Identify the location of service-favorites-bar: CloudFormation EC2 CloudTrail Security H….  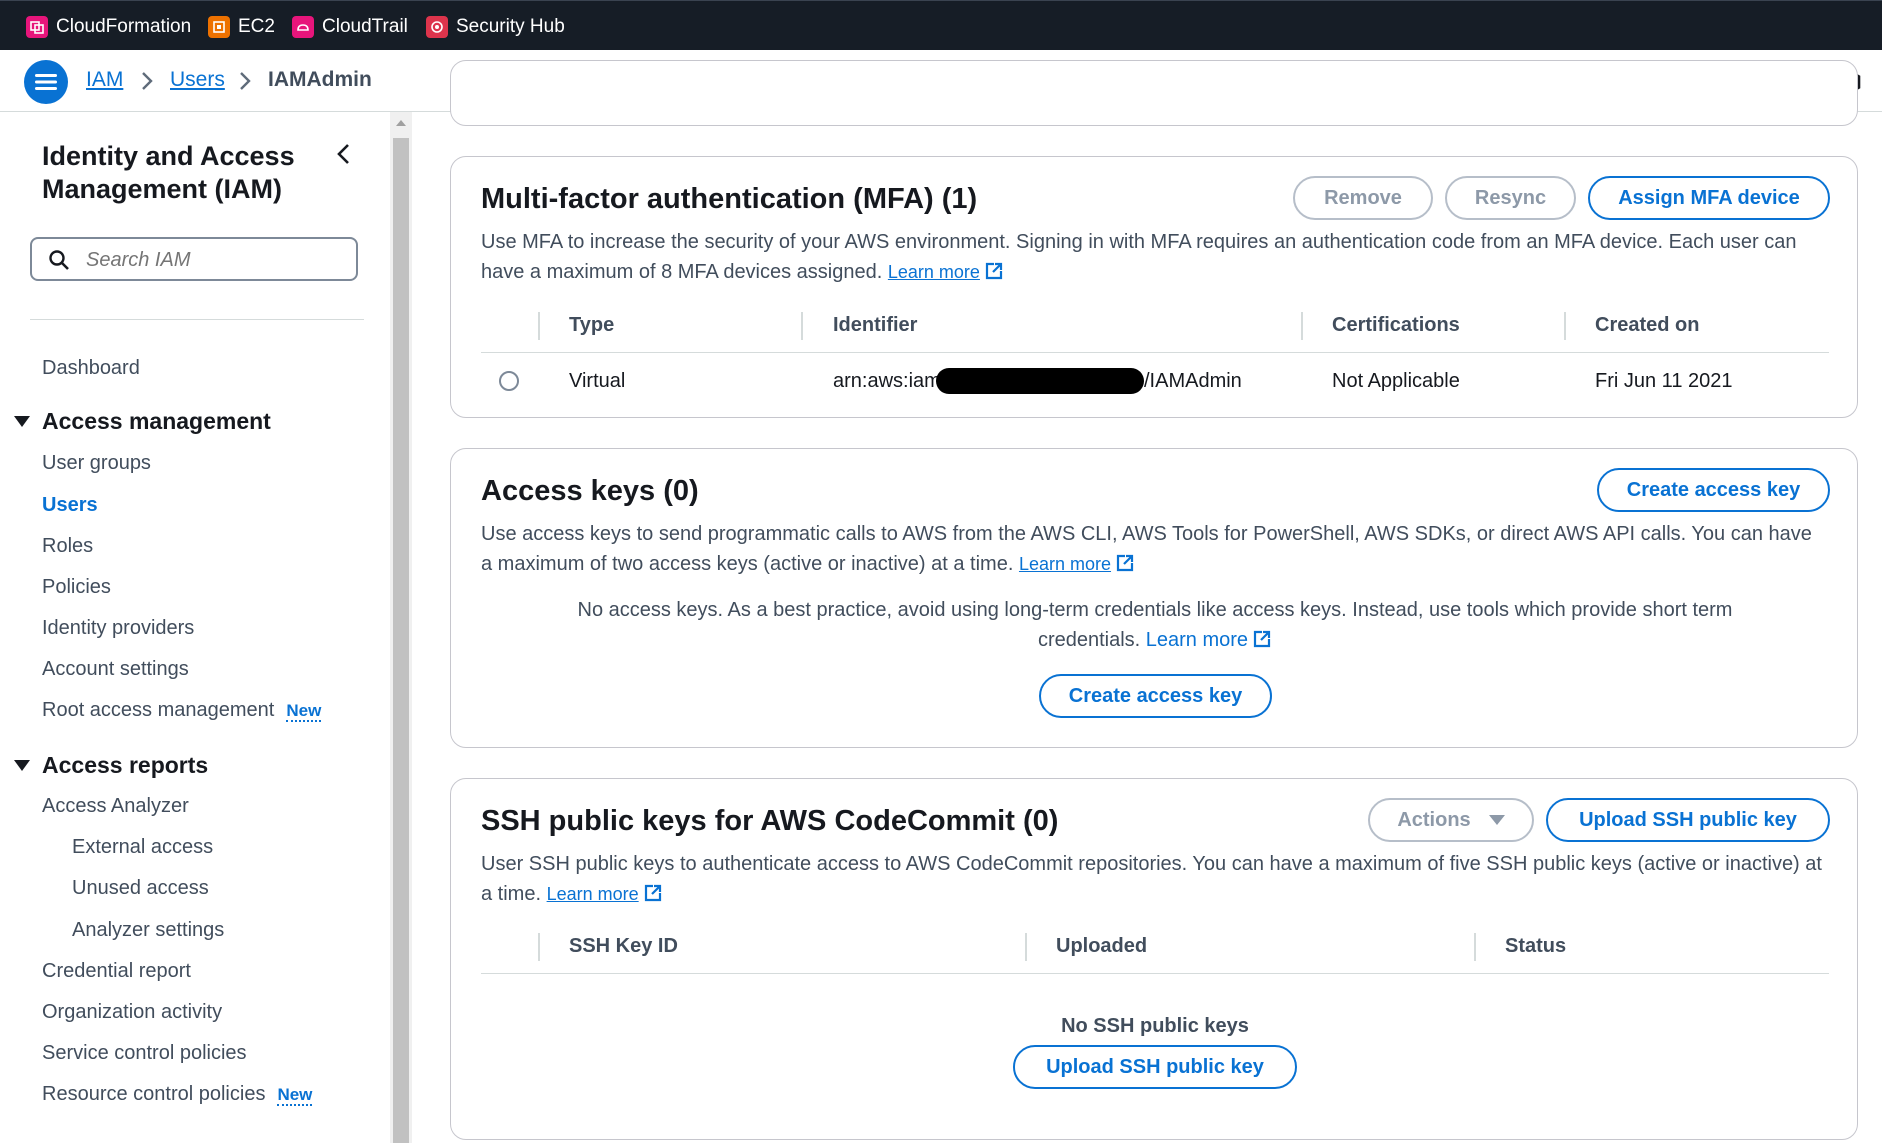
(941, 25).